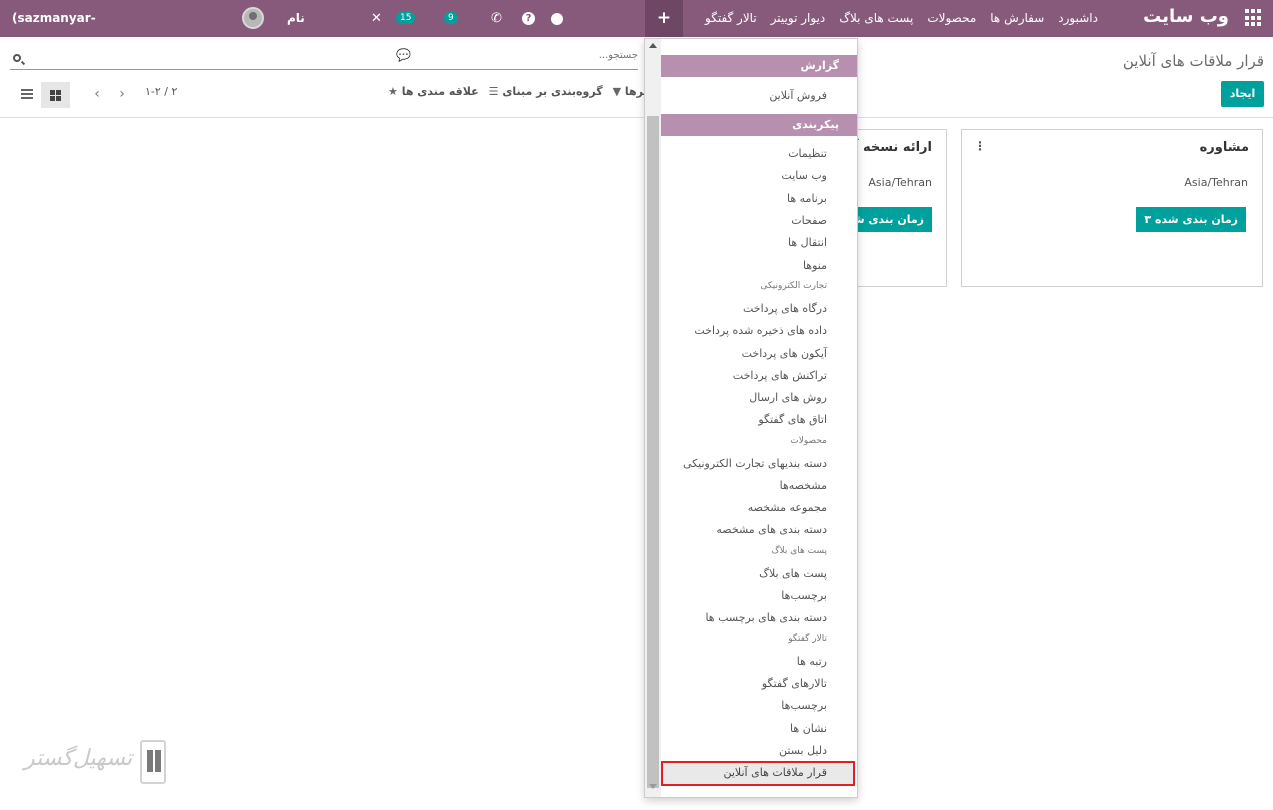 This screenshot has width=1273, height=810. I want to click on user-name: علیرضا غضنفری, so click(38, 147).